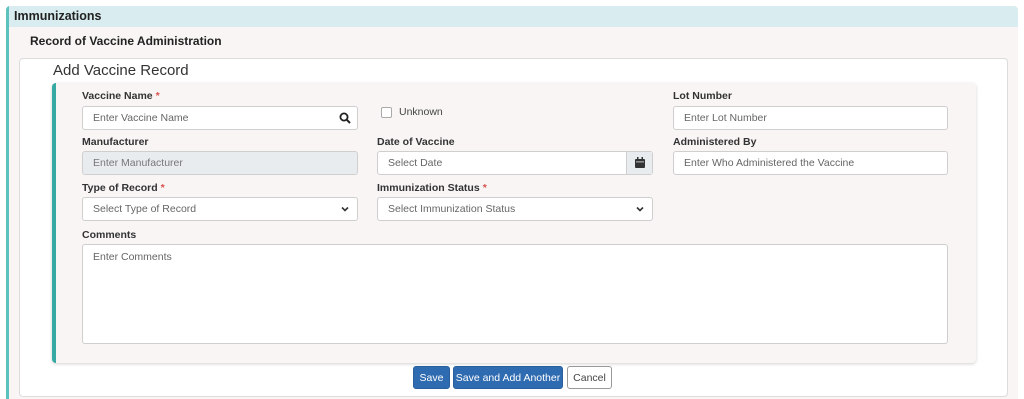 The height and width of the screenshot is (399, 1024). What do you see at coordinates (515, 163) in the screenshot?
I see `date-of-vaccine-input: Select Date` at bounding box center [515, 163].